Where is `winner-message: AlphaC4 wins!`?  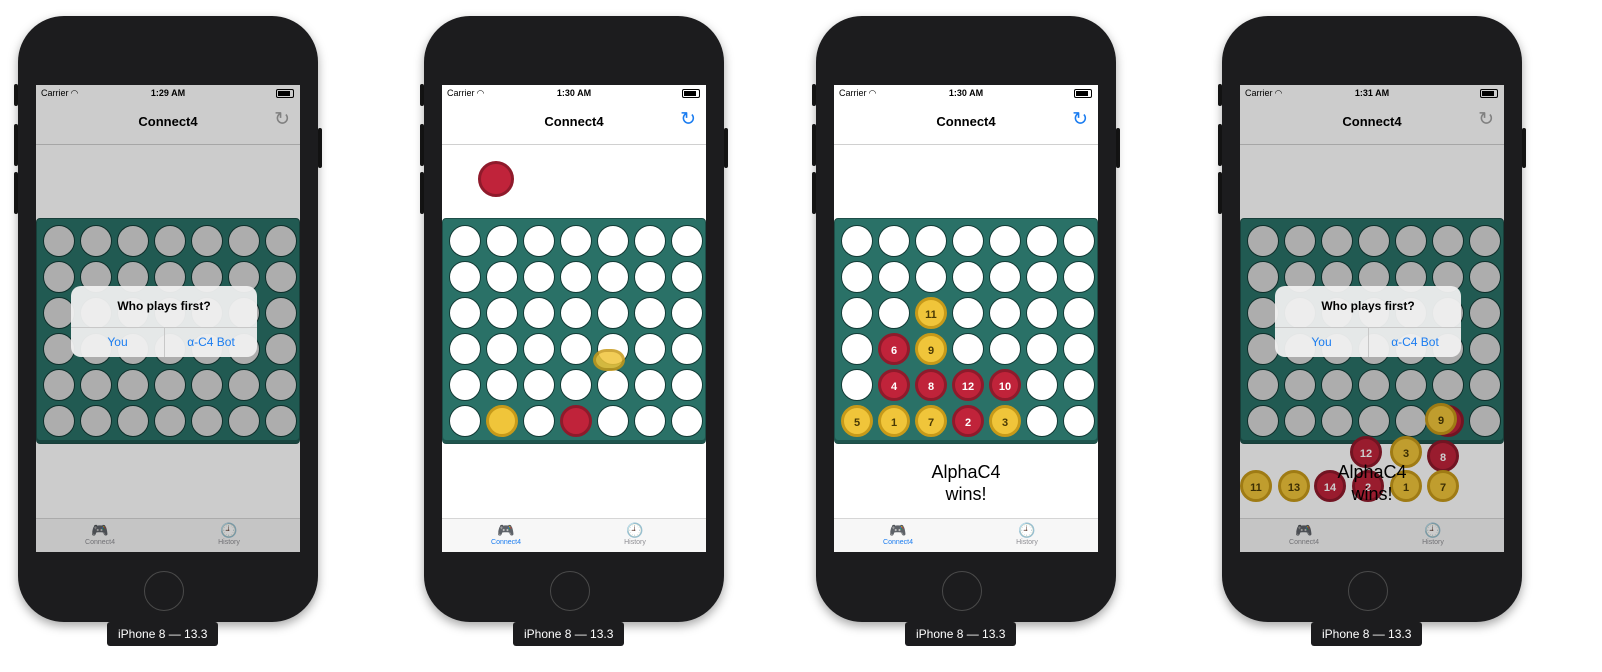 winner-message: AlphaC4 wins! is located at coordinates (966, 483).